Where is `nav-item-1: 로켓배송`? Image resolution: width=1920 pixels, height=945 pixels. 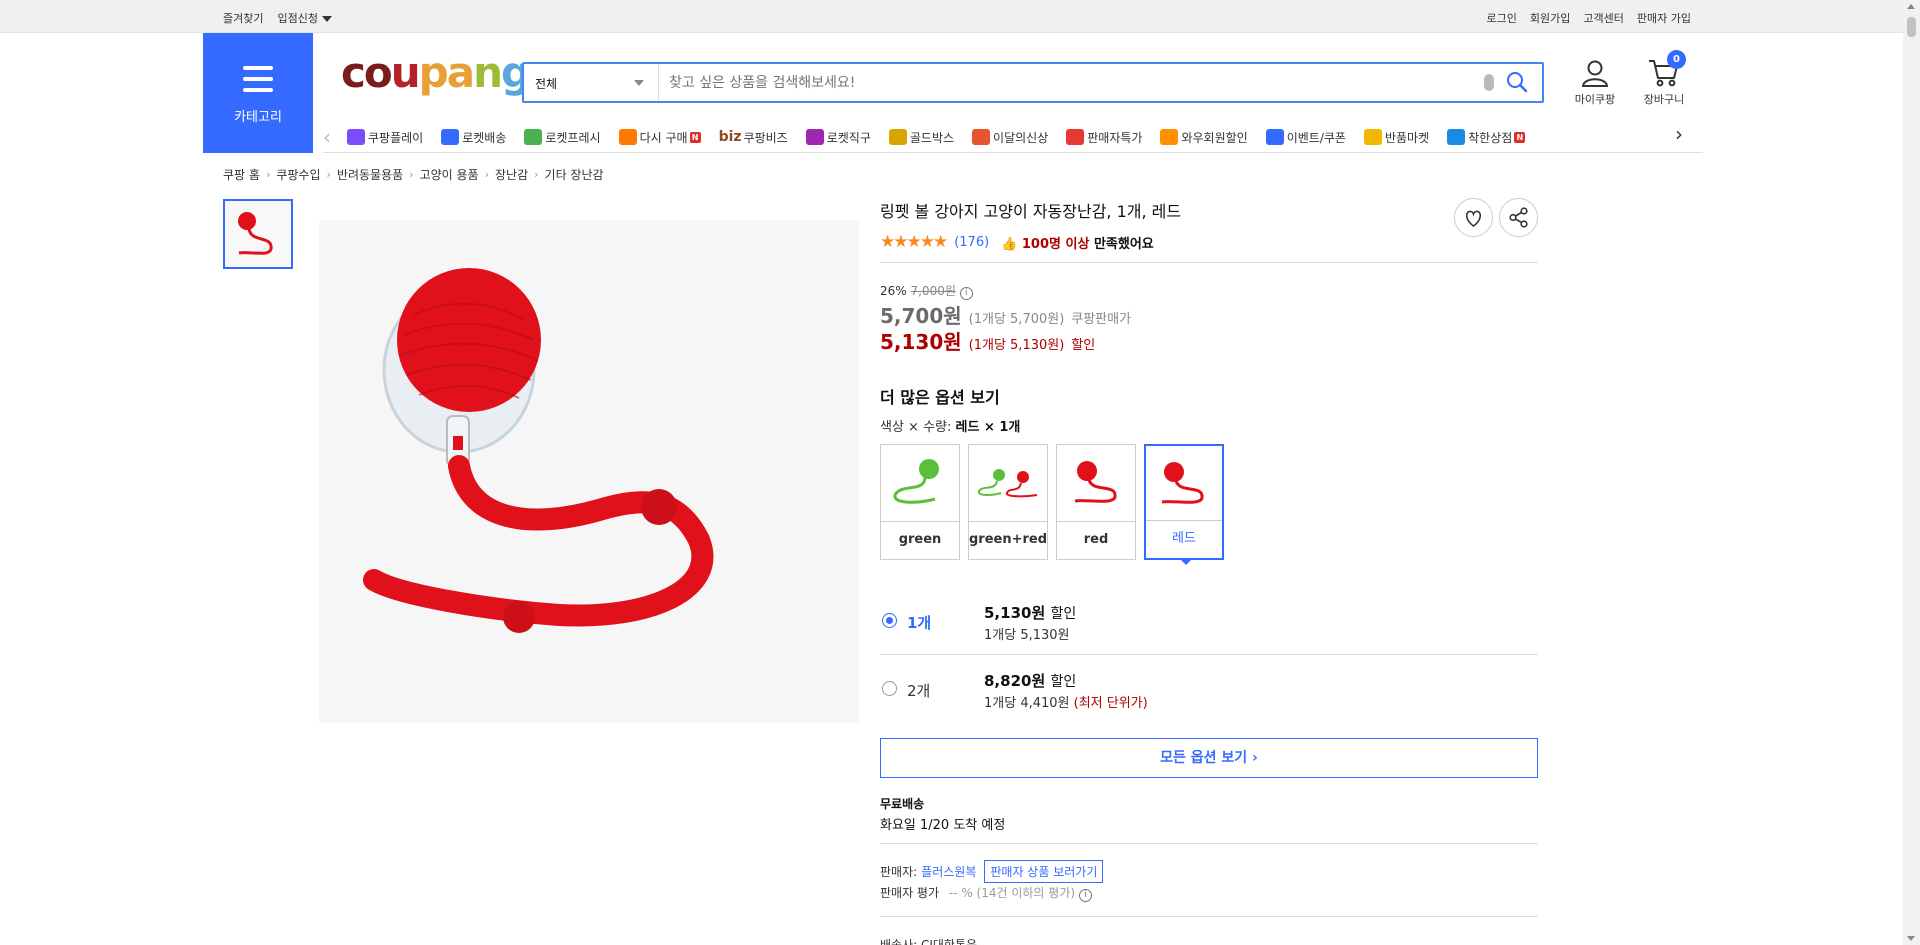 nav-item-1: 로켓배송 is located at coordinates (473, 137).